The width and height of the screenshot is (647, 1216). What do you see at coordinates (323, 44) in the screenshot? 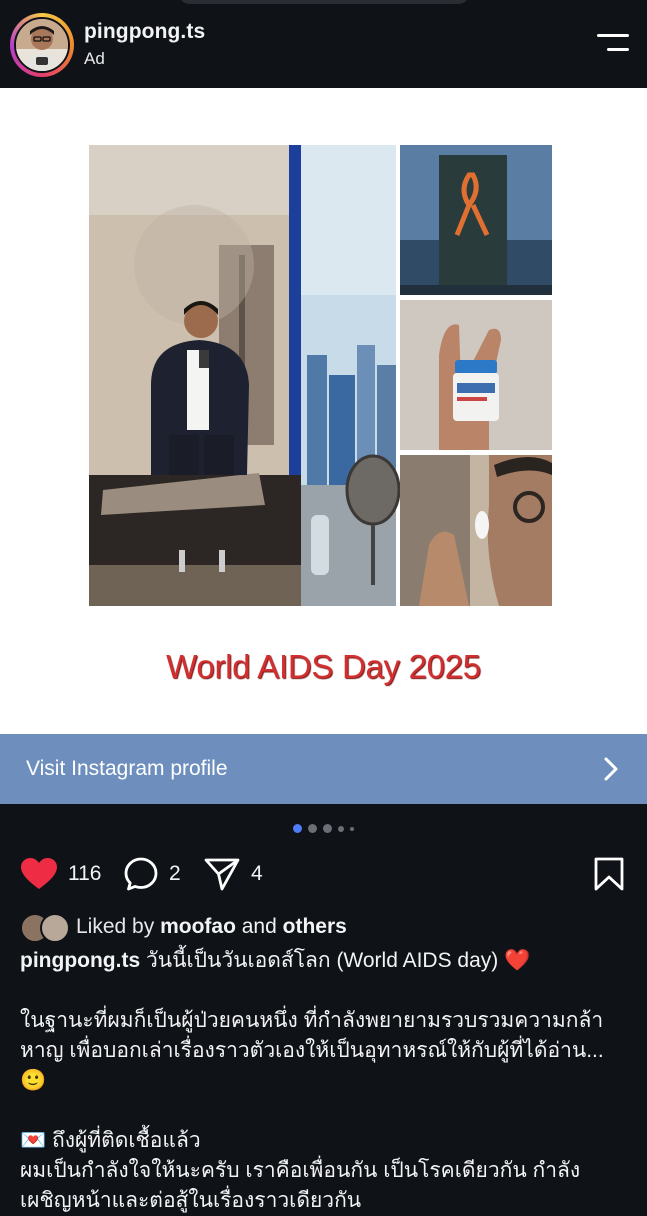
I see `post-header: pingpong.ts Ad` at bounding box center [323, 44].